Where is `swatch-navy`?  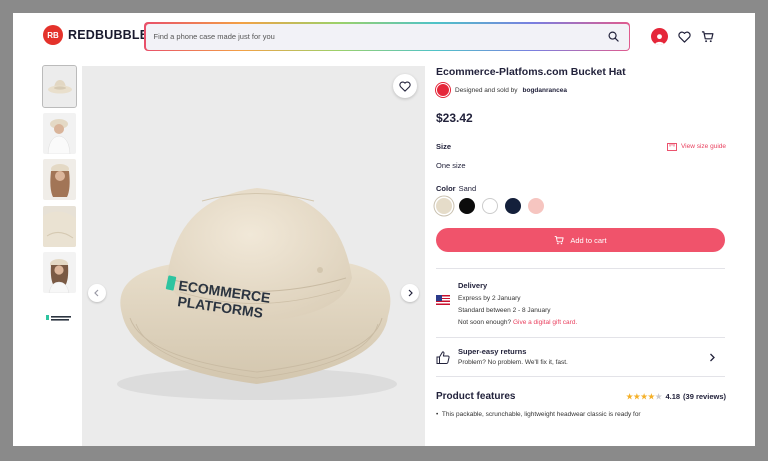 swatch-navy is located at coordinates (513, 206).